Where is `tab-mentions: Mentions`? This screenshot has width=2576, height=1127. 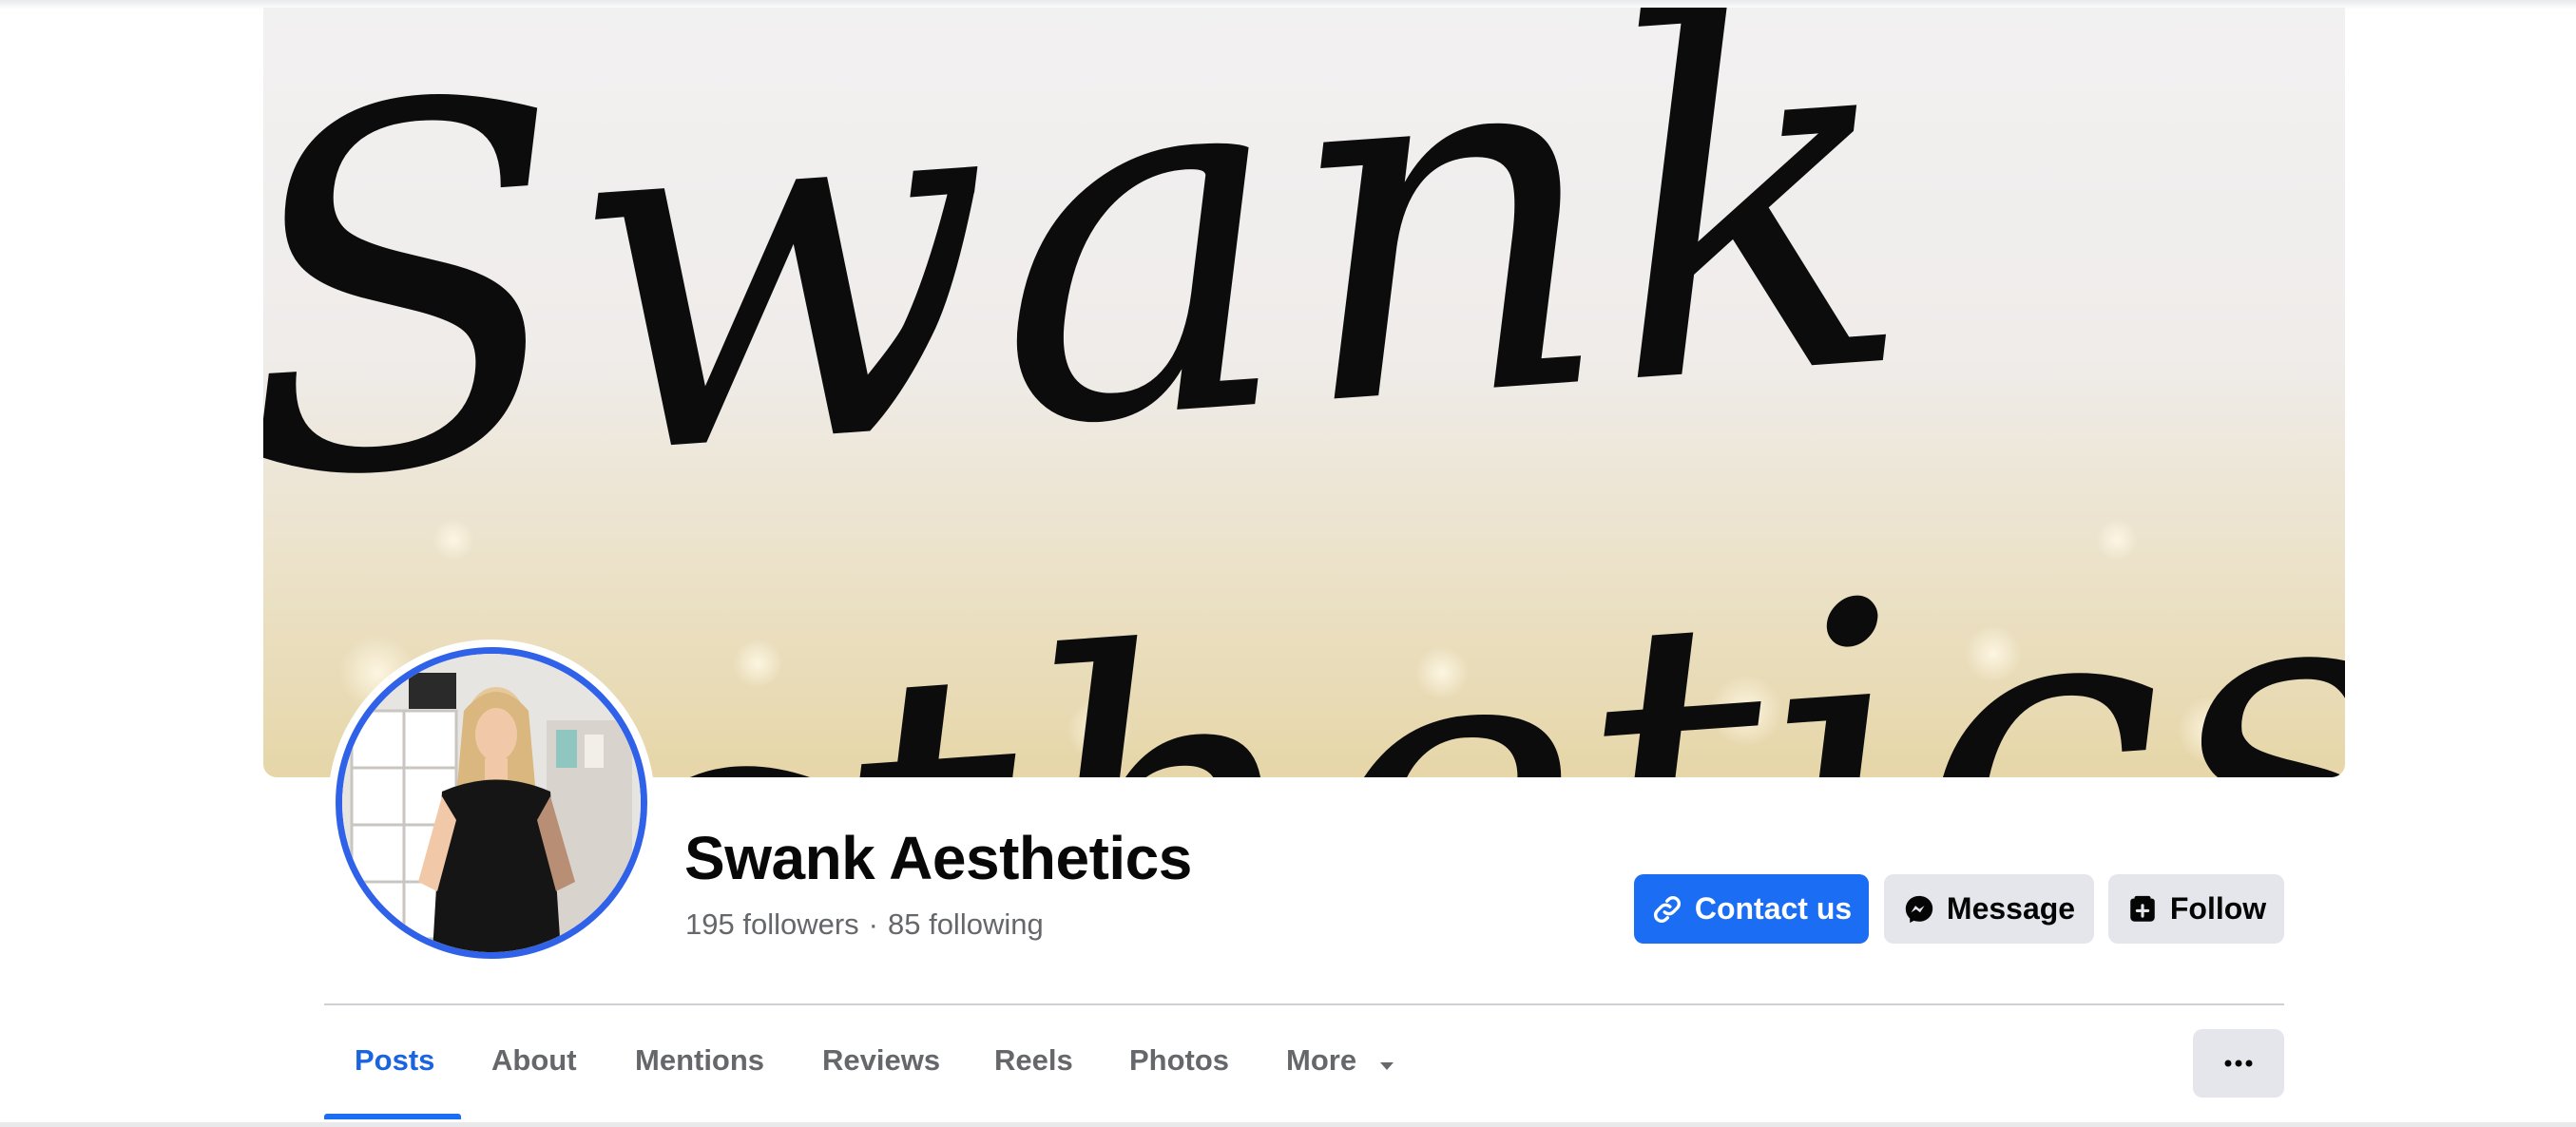
tab-mentions: Mentions is located at coordinates (700, 1060).